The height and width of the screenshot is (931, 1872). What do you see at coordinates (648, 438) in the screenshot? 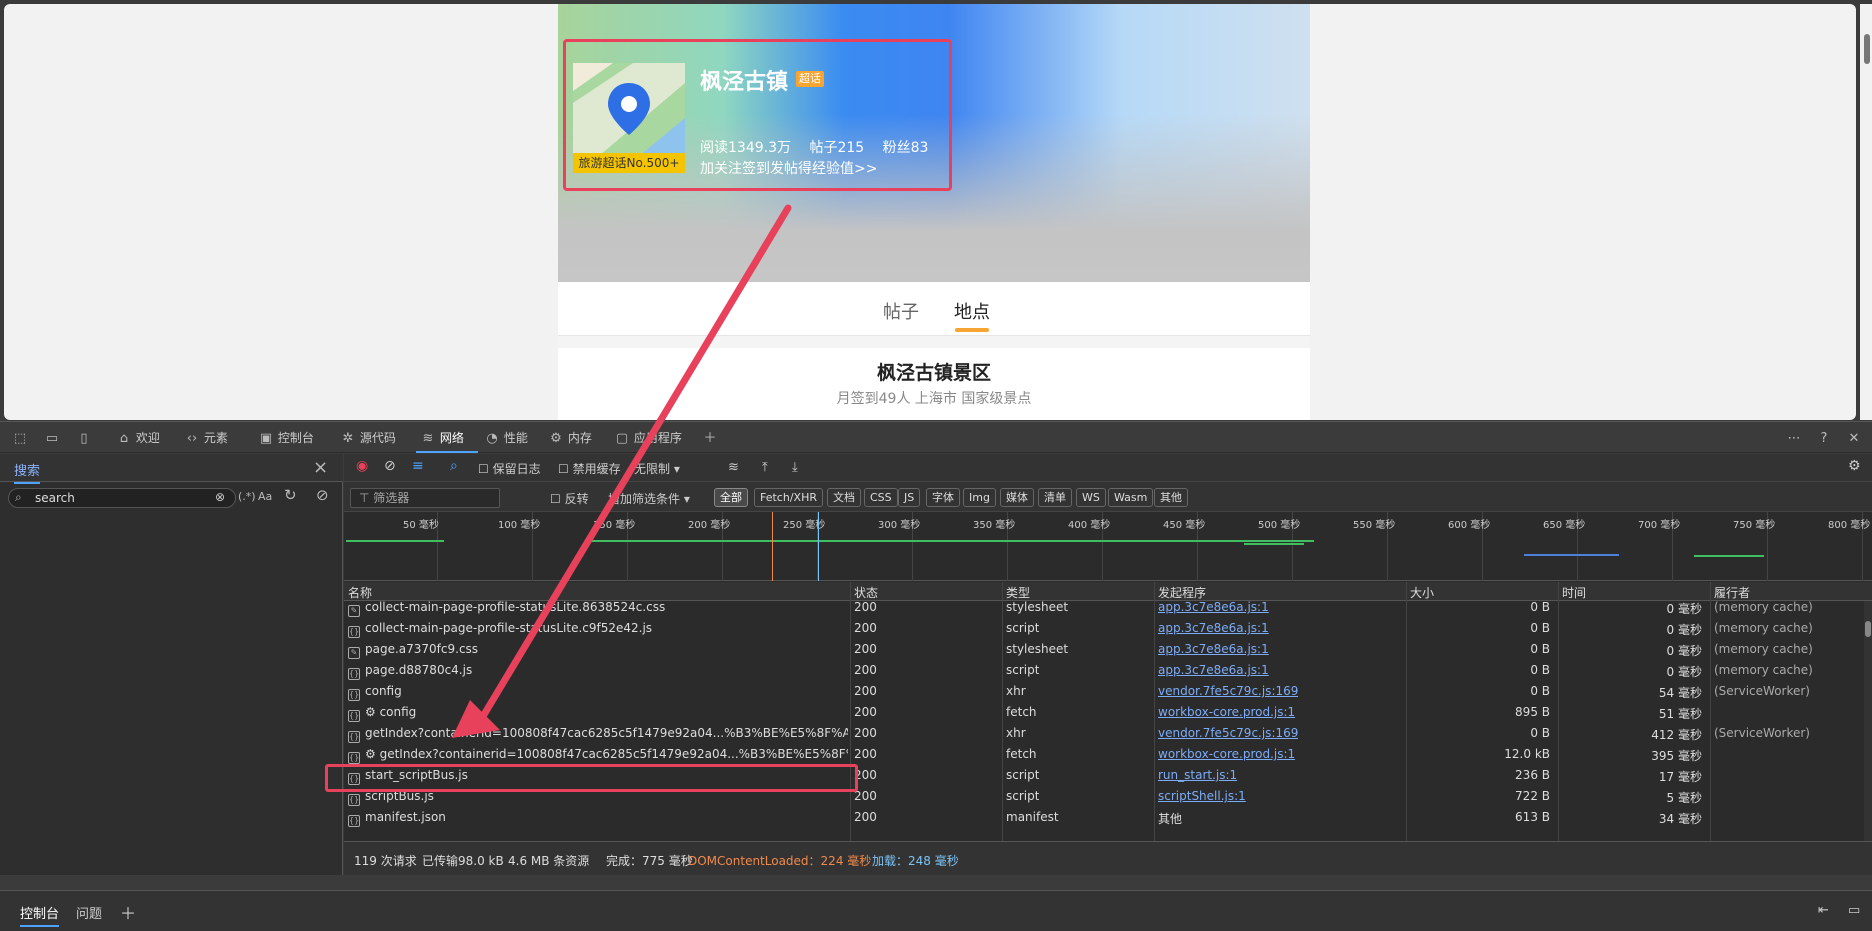
I see `tab-application: ▢ 应用程序` at bounding box center [648, 438].